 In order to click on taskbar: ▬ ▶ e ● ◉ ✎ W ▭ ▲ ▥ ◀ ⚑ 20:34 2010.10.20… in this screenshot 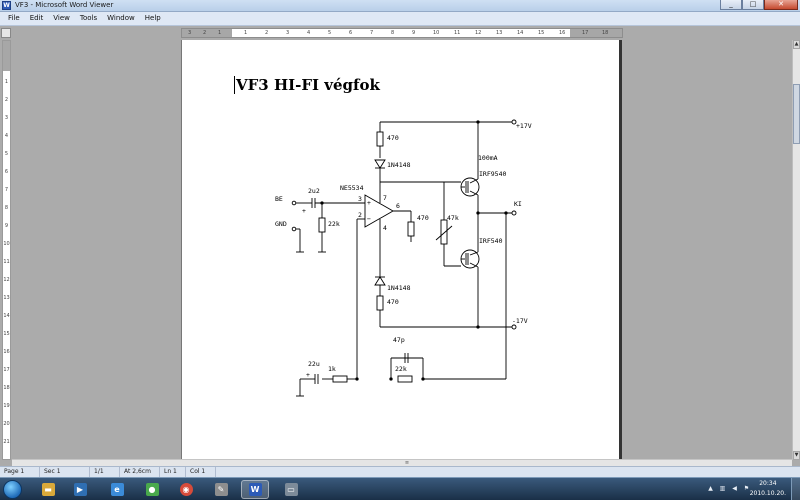, I will do `click(400, 488)`.